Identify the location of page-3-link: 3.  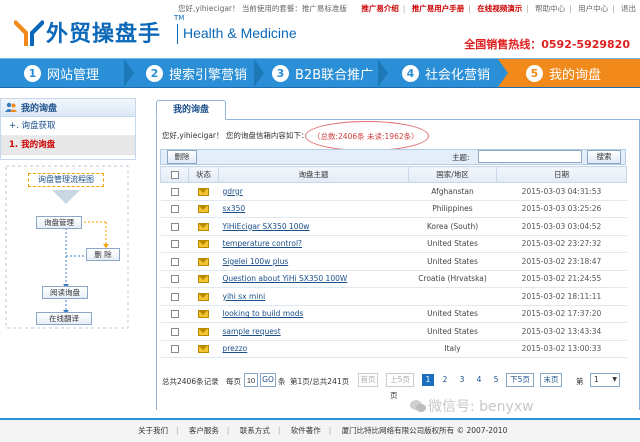
(462, 380).